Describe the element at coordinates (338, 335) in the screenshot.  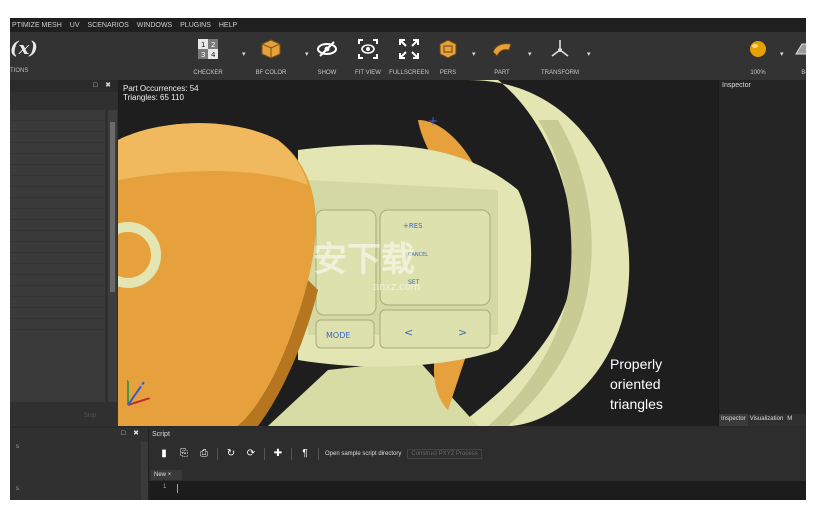
I see `mode-button-label: MODE` at that location.